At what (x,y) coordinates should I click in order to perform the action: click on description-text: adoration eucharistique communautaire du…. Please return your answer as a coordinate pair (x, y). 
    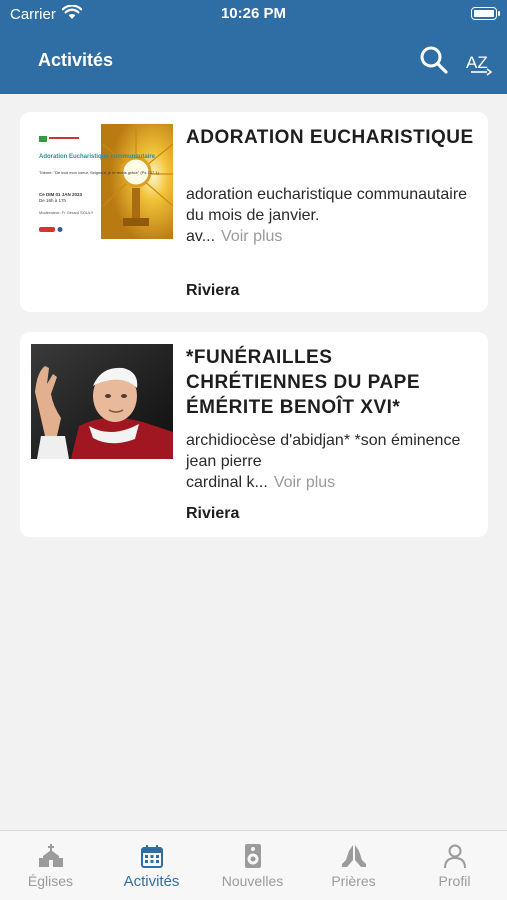
    Looking at the image, I should click on (327, 205).